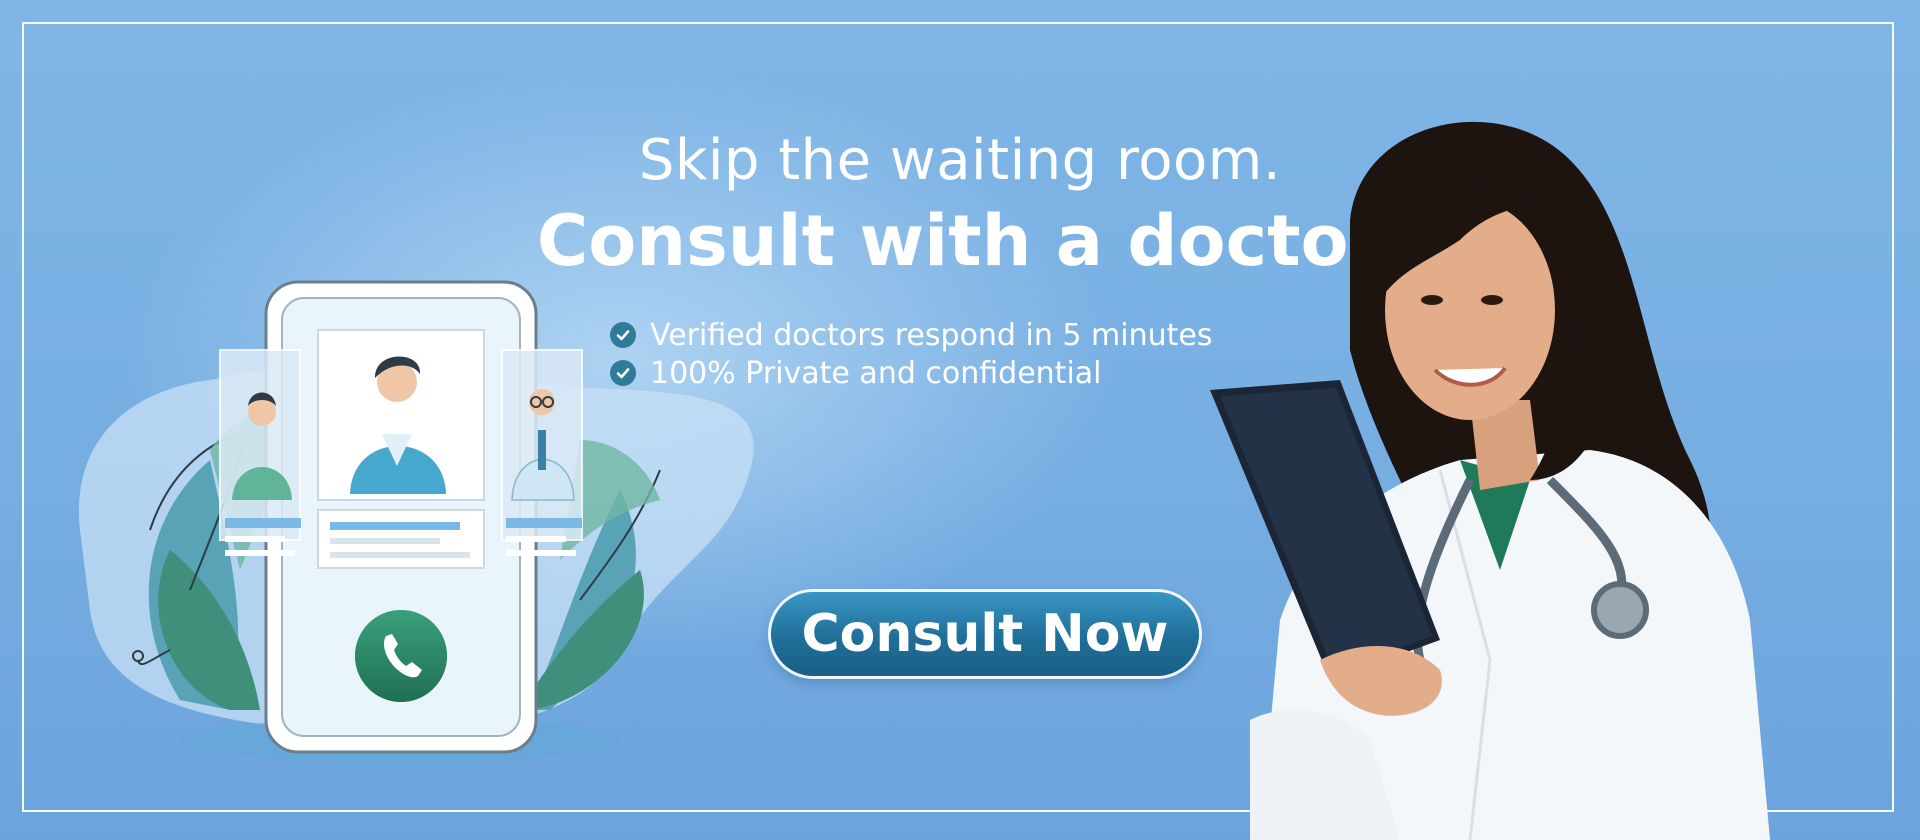 The image size is (1920, 840). Describe the element at coordinates (985, 634) in the screenshot. I see `consult-now-button: Consult Now` at that location.